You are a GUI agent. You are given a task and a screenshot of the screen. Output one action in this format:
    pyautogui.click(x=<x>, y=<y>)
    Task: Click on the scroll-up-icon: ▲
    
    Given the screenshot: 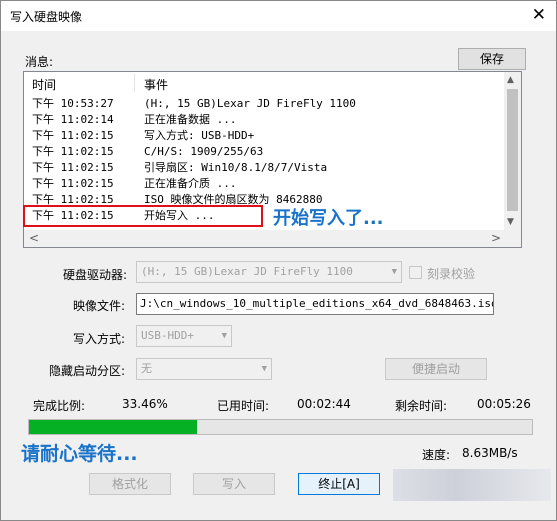 What is the action you would take?
    pyautogui.click(x=510, y=80)
    